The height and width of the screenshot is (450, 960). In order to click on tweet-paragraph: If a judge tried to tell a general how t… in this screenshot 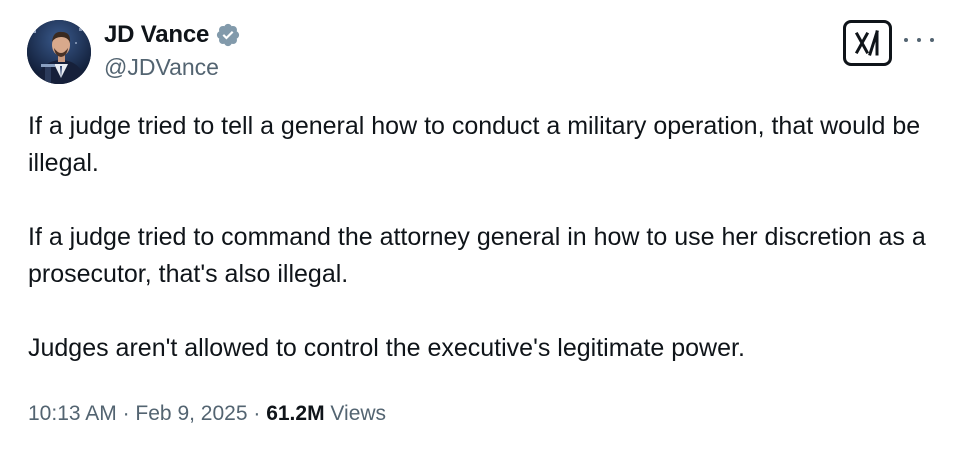, I will do `click(474, 144)`.